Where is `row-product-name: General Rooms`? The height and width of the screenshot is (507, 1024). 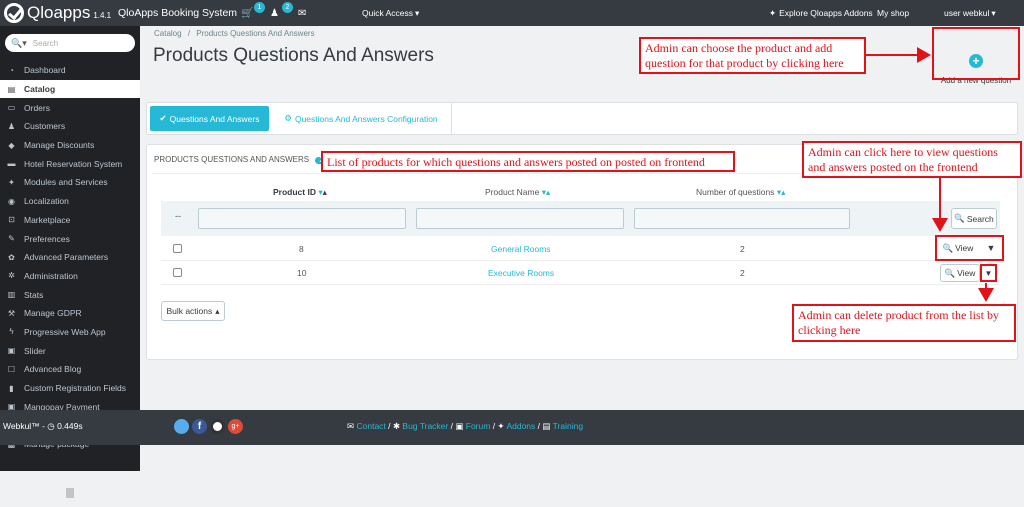 row-product-name: General Rooms is located at coordinates (521, 249).